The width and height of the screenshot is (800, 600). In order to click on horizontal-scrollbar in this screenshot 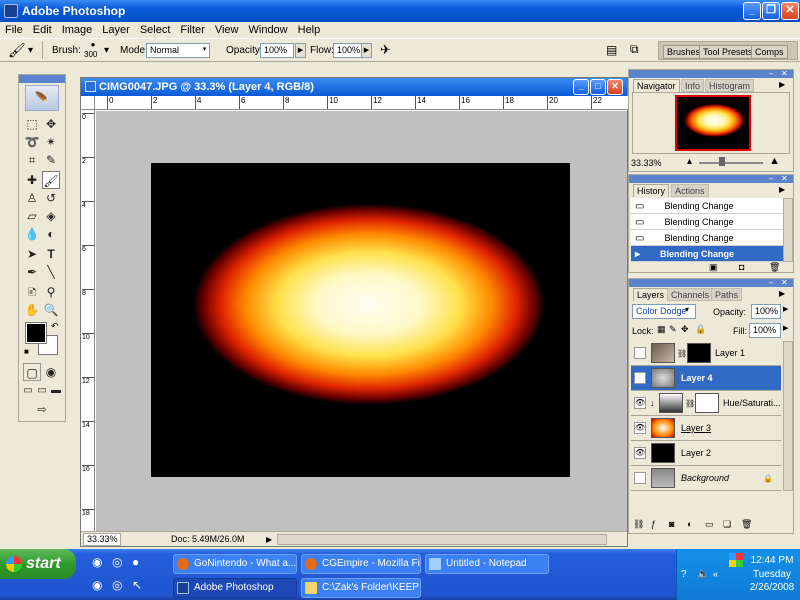, I will do `click(442, 539)`.